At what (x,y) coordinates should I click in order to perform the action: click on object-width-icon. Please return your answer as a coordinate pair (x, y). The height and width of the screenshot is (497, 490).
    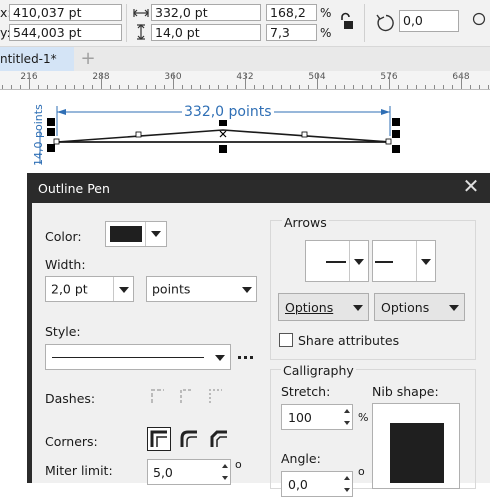
    Looking at the image, I should click on (141, 13).